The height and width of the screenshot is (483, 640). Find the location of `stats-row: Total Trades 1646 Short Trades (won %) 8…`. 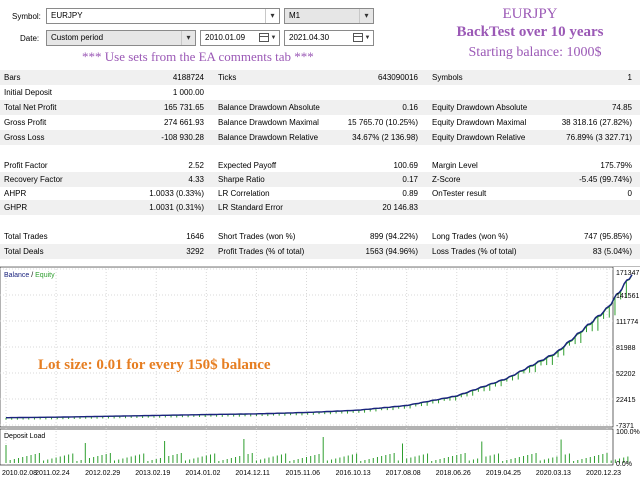

stats-row: Total Trades 1646 Short Trades (won %) 8… is located at coordinates (320, 236).